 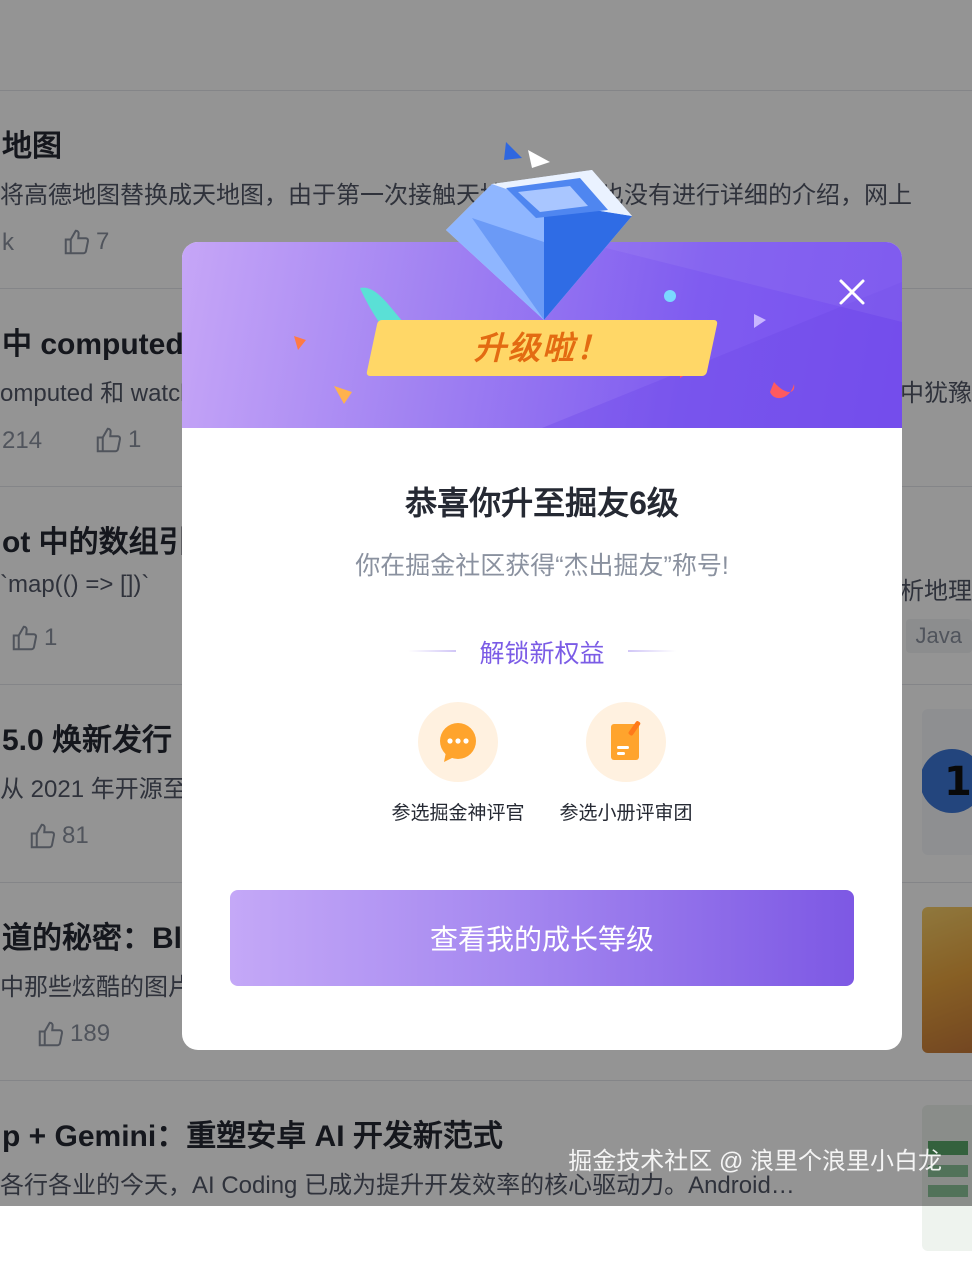 I want to click on comment-icon, so click(x=458, y=742).